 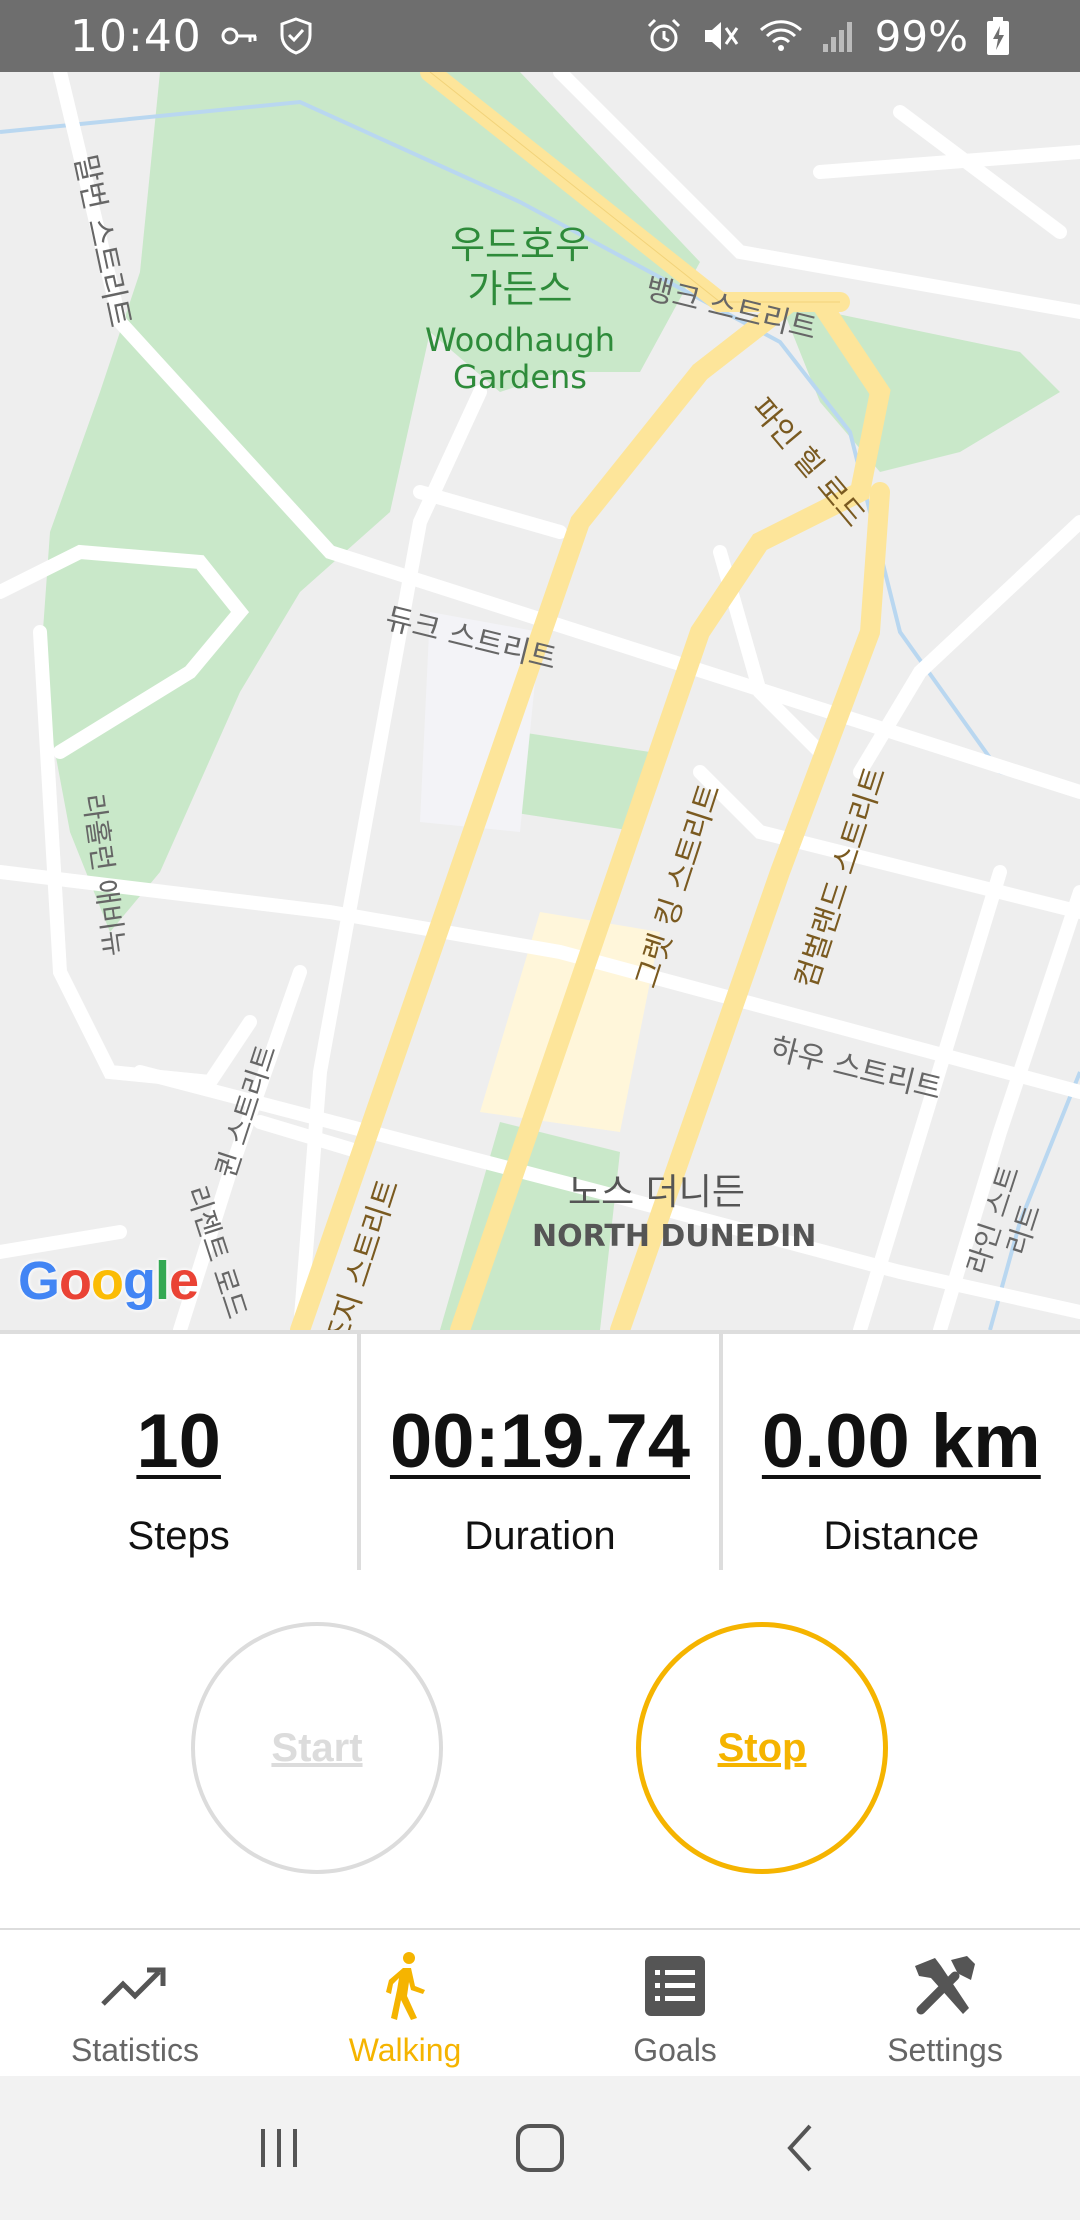 I want to click on tools-icon, so click(x=945, y=1986).